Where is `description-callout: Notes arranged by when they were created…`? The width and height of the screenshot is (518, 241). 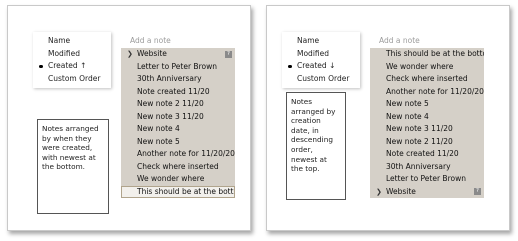 description-callout: Notes arranged by when they were created… is located at coordinates (73, 166).